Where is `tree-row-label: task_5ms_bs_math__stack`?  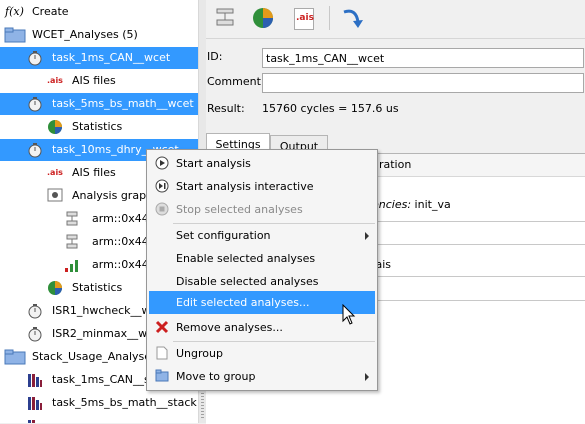
tree-row-label: task_5ms_bs_math__stack is located at coordinates (124, 402).